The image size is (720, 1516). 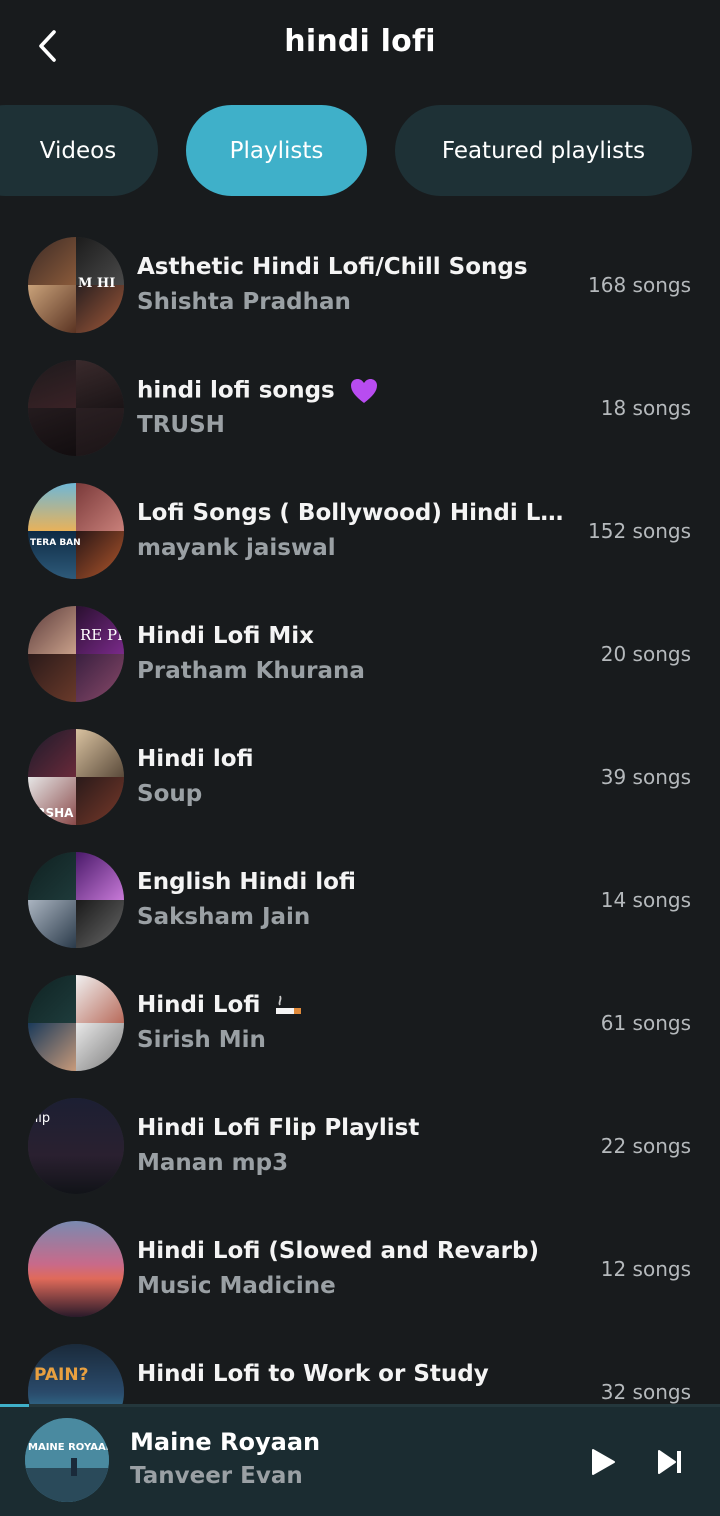 What do you see at coordinates (244, 302) in the screenshot?
I see `playlist-owner: Shishta Pradhan` at bounding box center [244, 302].